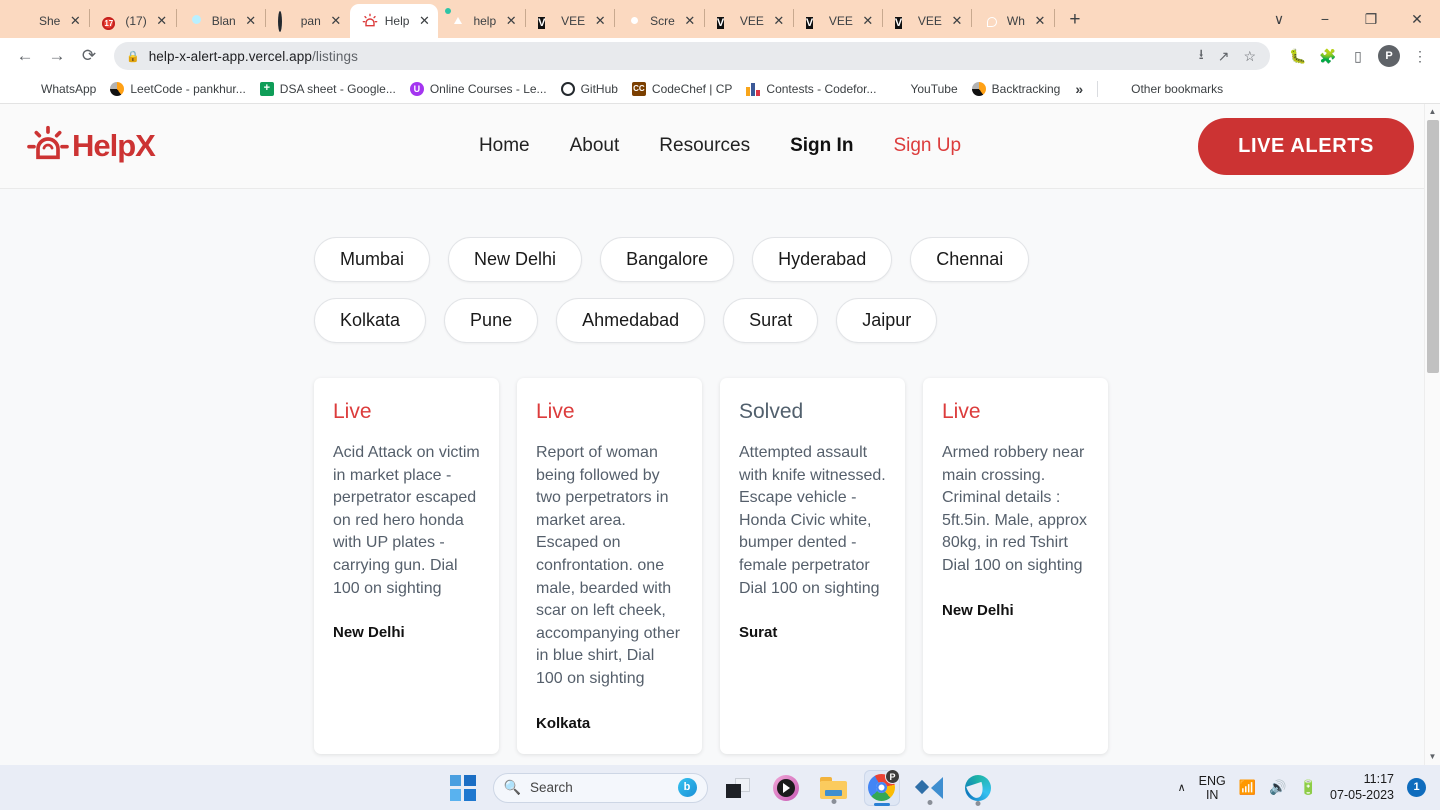 Image resolution: width=1440 pixels, height=810 pixels. Describe the element at coordinates (682, 89) in the screenshot. I see `bookmark-item: CC CodeChef | CP` at that location.